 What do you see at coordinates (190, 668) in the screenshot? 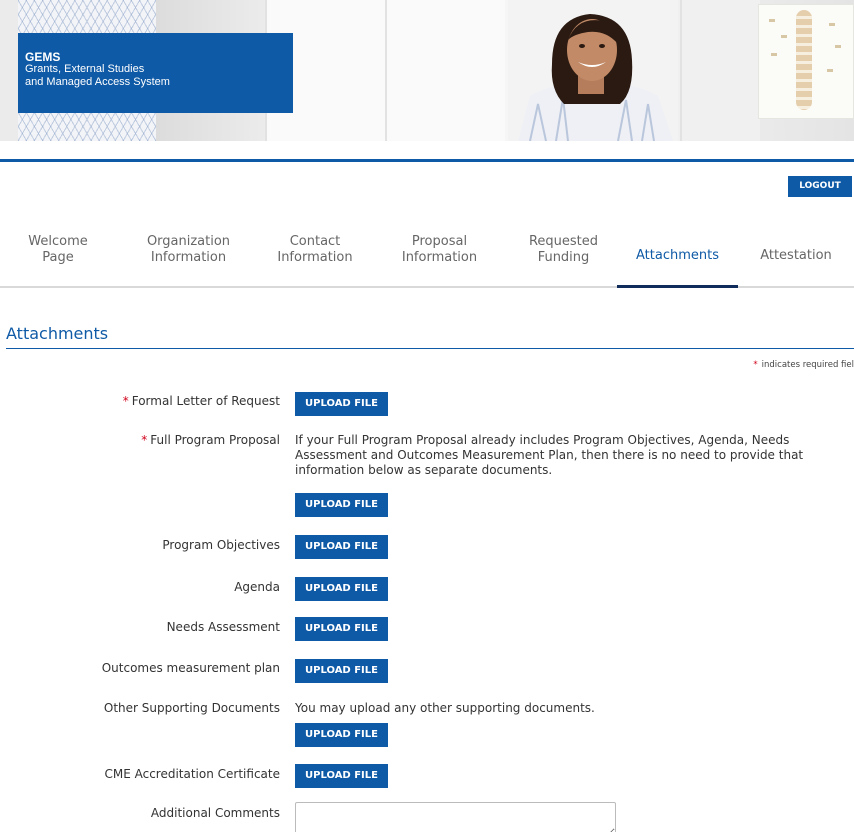
I see `outcomes-measurement-plan-label: Outcomes measurement plan` at bounding box center [190, 668].